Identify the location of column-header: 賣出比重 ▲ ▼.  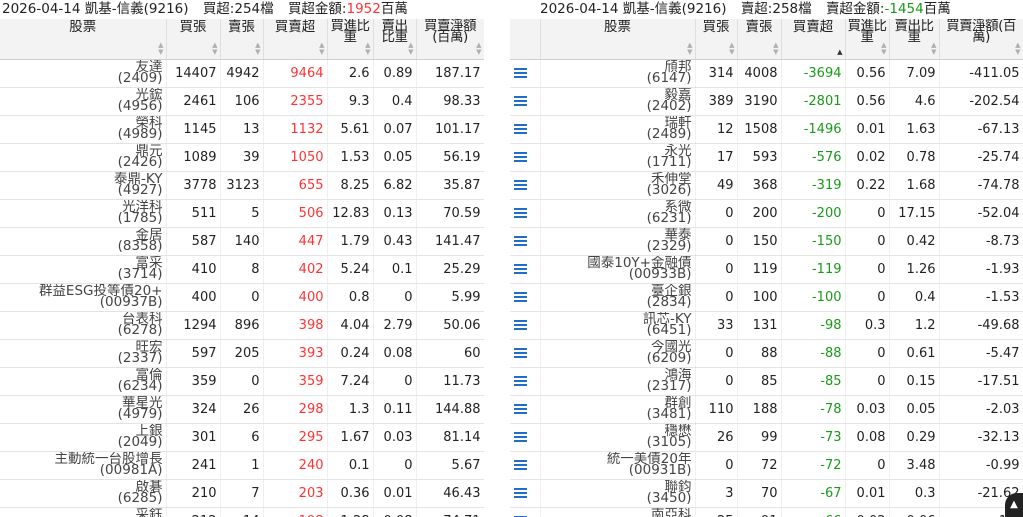
(914, 39).